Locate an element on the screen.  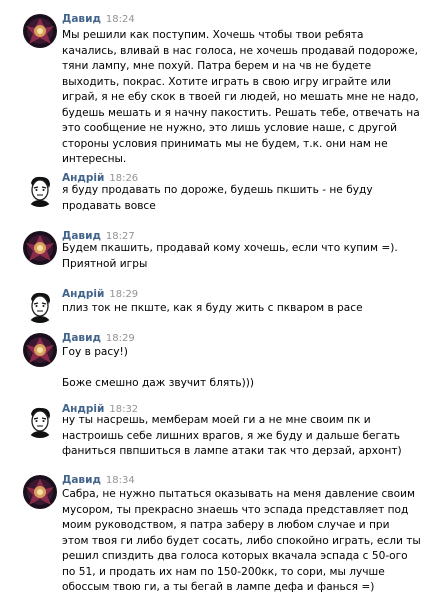
message-header: Андрій 18:29 is located at coordinates (100, 294).